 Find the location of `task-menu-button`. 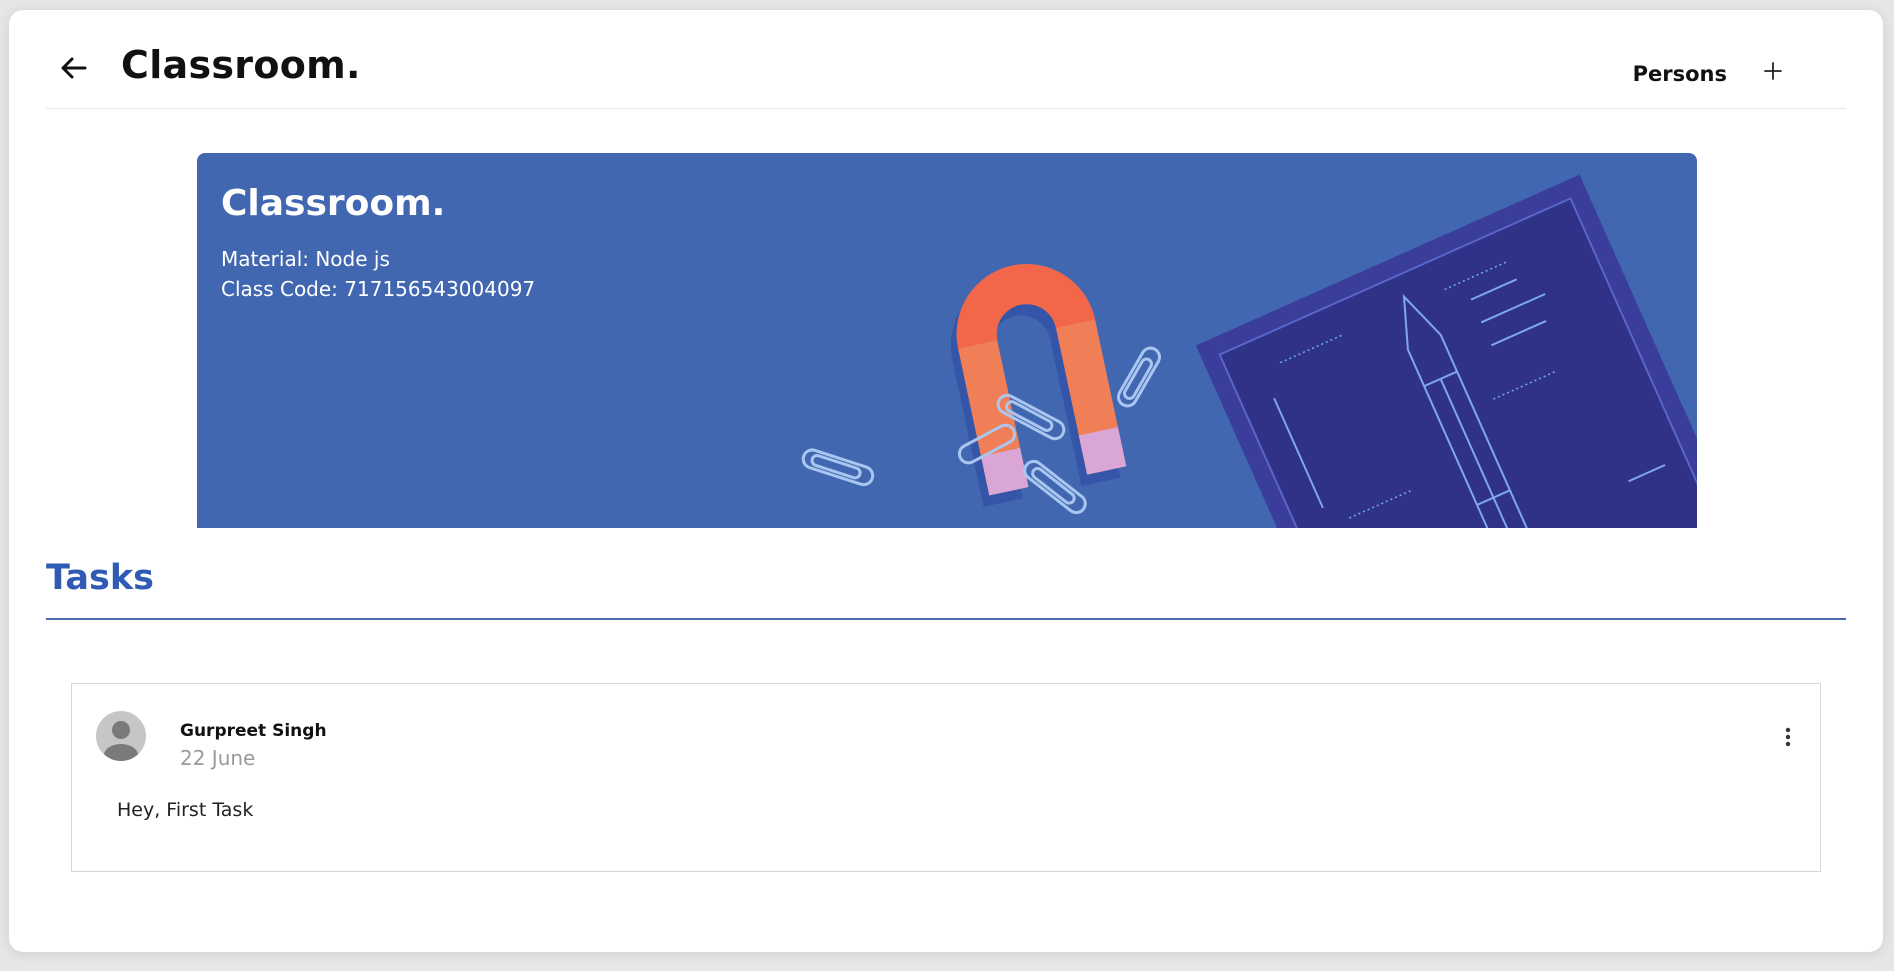

task-menu-button is located at coordinates (1788, 737).